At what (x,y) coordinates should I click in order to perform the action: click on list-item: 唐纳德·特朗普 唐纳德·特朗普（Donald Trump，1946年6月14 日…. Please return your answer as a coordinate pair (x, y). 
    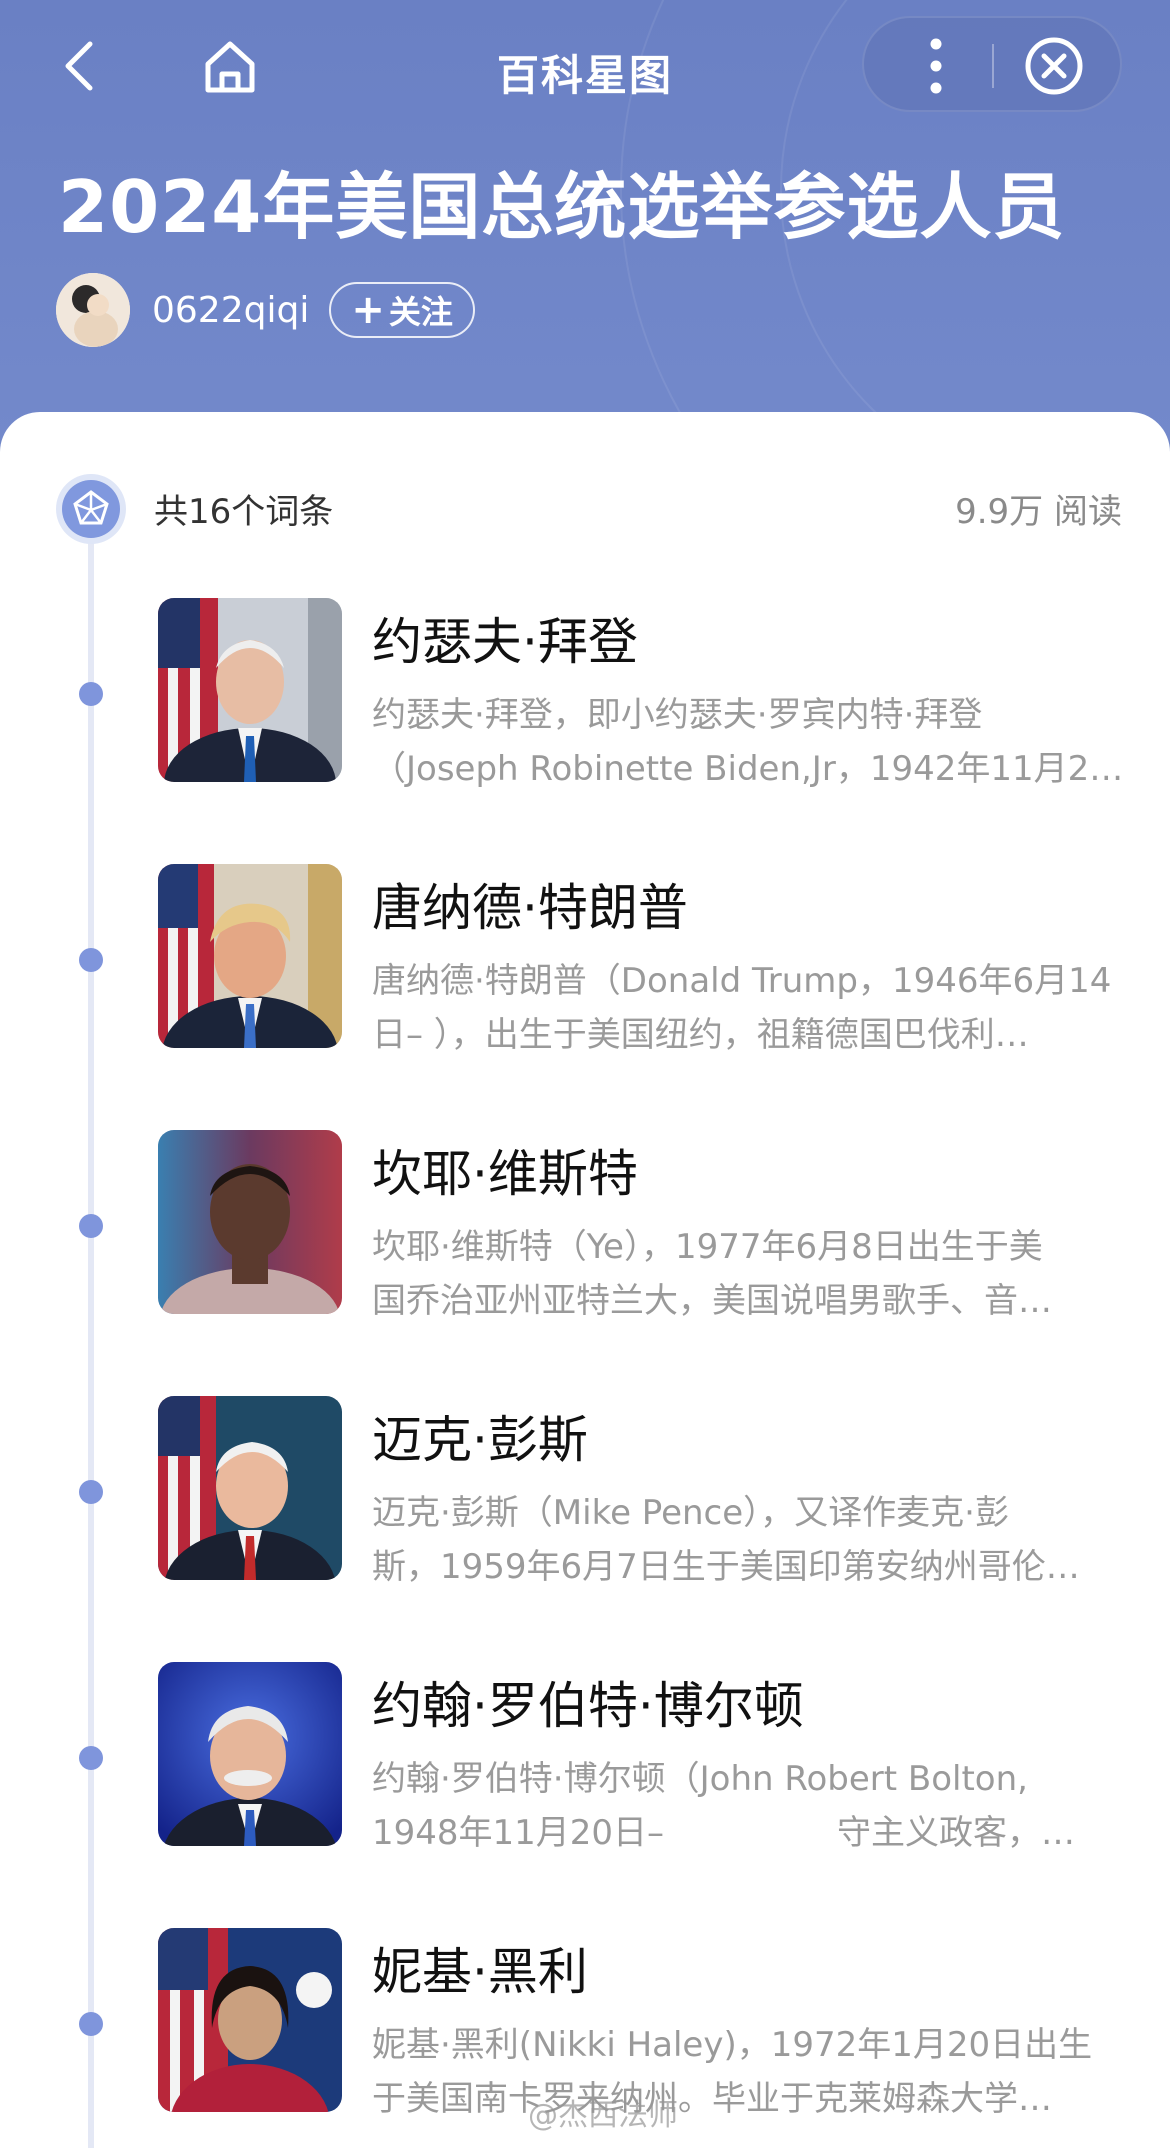
    Looking at the image, I should click on (585, 964).